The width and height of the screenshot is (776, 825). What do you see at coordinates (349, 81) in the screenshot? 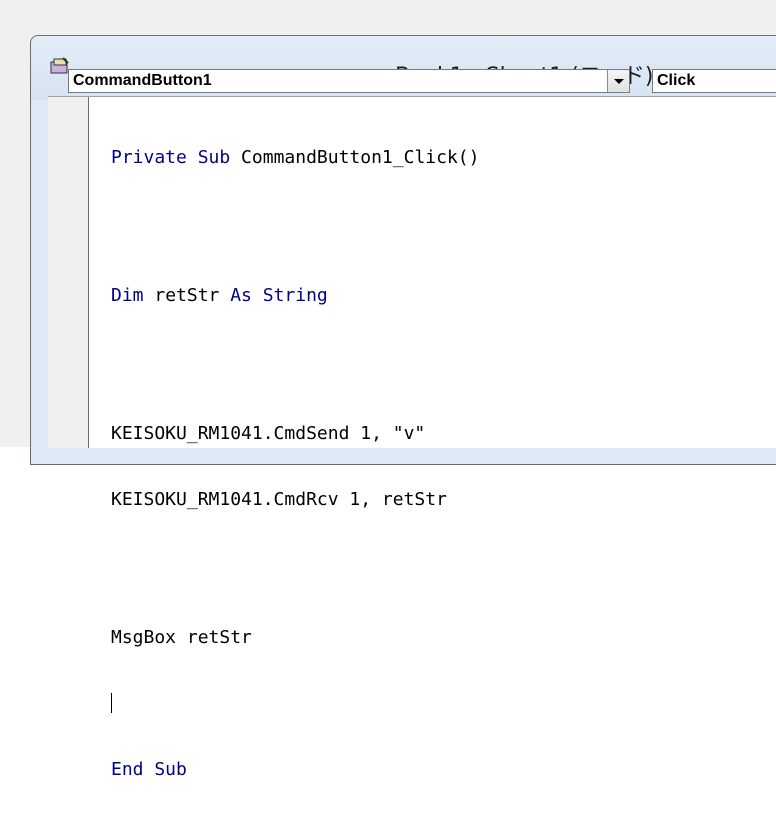
I see `object-dropdown: CommandButton1` at bounding box center [349, 81].